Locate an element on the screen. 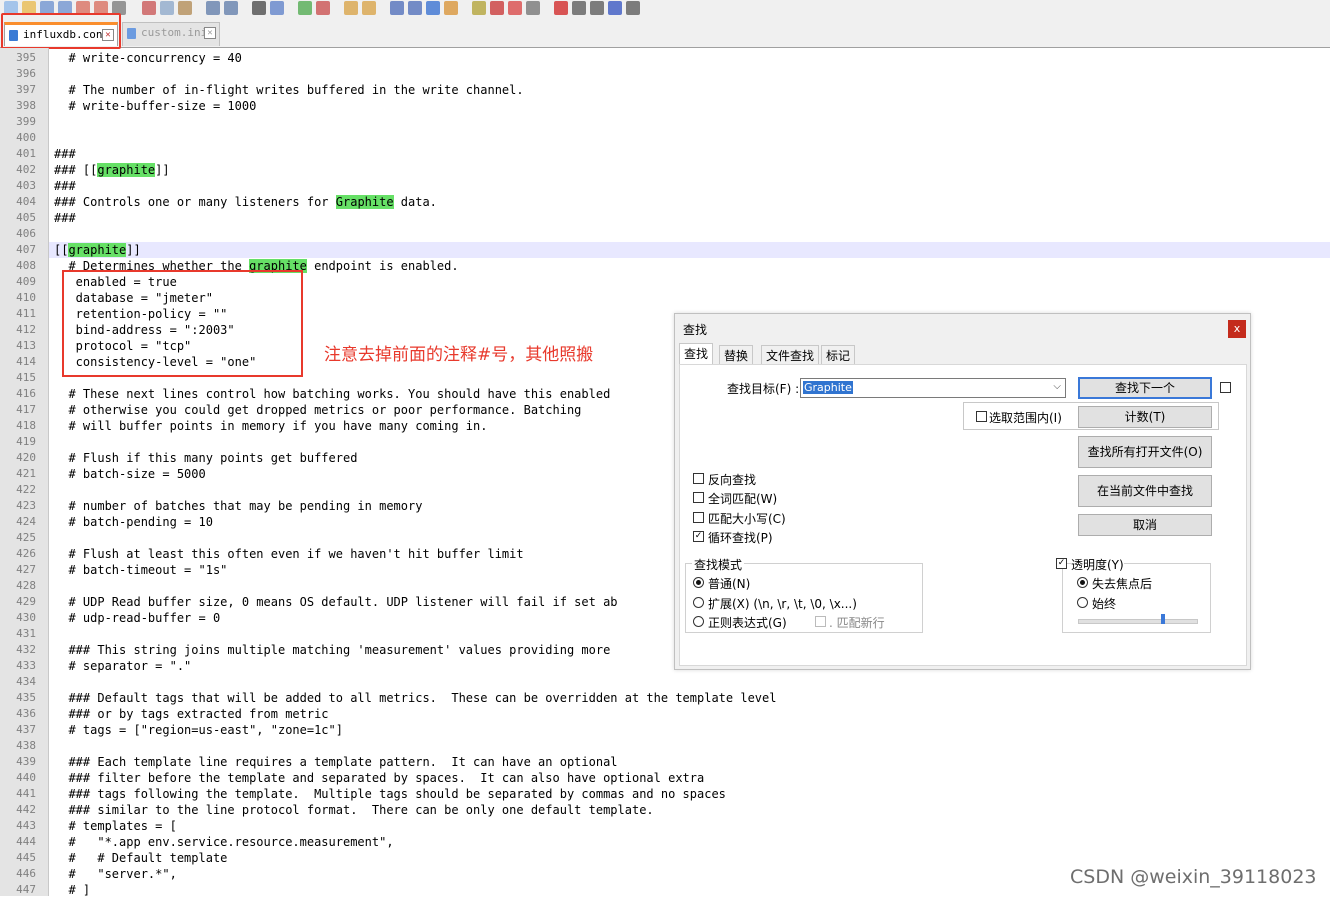 Image resolution: width=1330 pixels, height=898 pixels. indent-guide-icon is located at coordinates (433, 8).